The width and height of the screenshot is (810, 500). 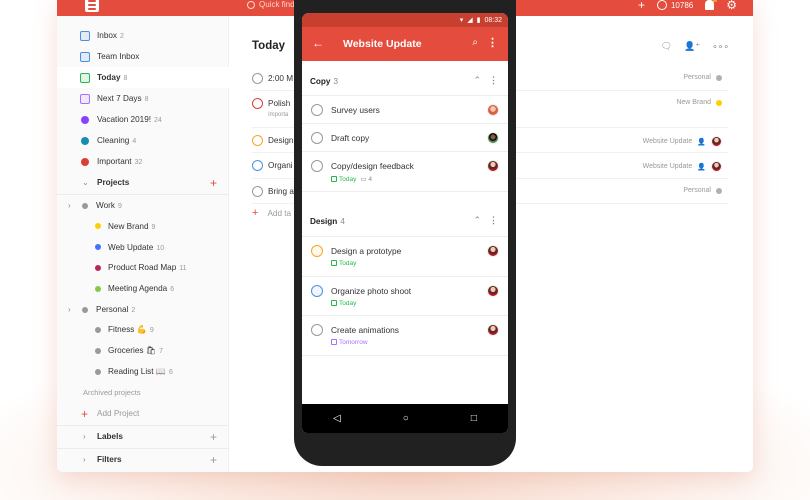 What do you see at coordinates (213, 437) in the screenshot?
I see `add-label-plus-icon: +` at bounding box center [213, 437].